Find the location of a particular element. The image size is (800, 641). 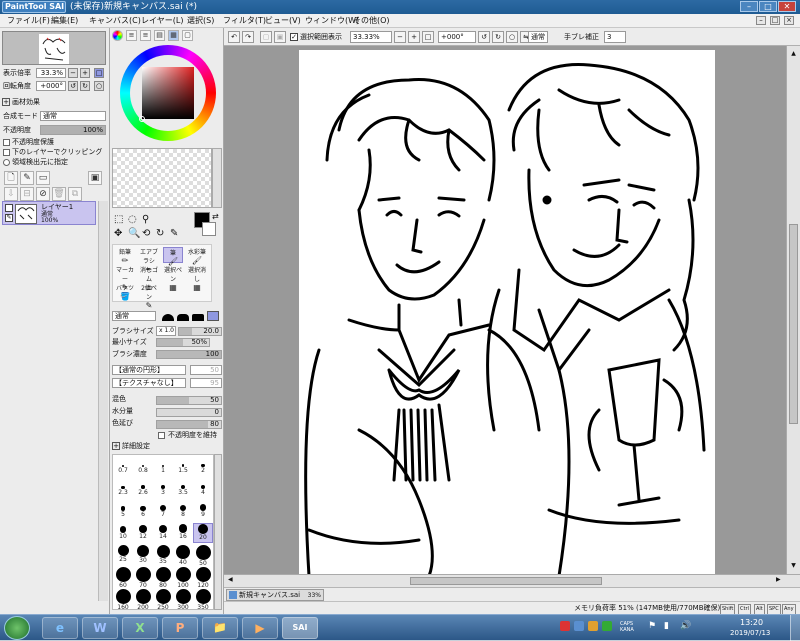

tool-bucket: バケツ 🪣 is located at coordinates (125, 292).